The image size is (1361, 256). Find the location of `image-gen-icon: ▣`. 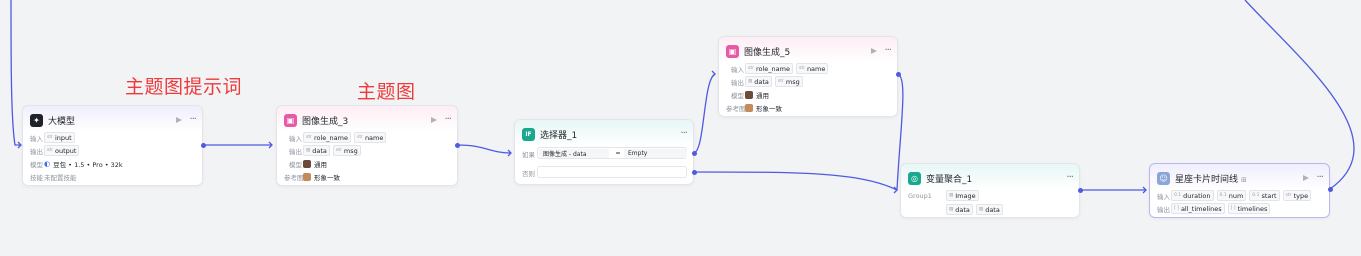

image-gen-icon: ▣ is located at coordinates (732, 51).